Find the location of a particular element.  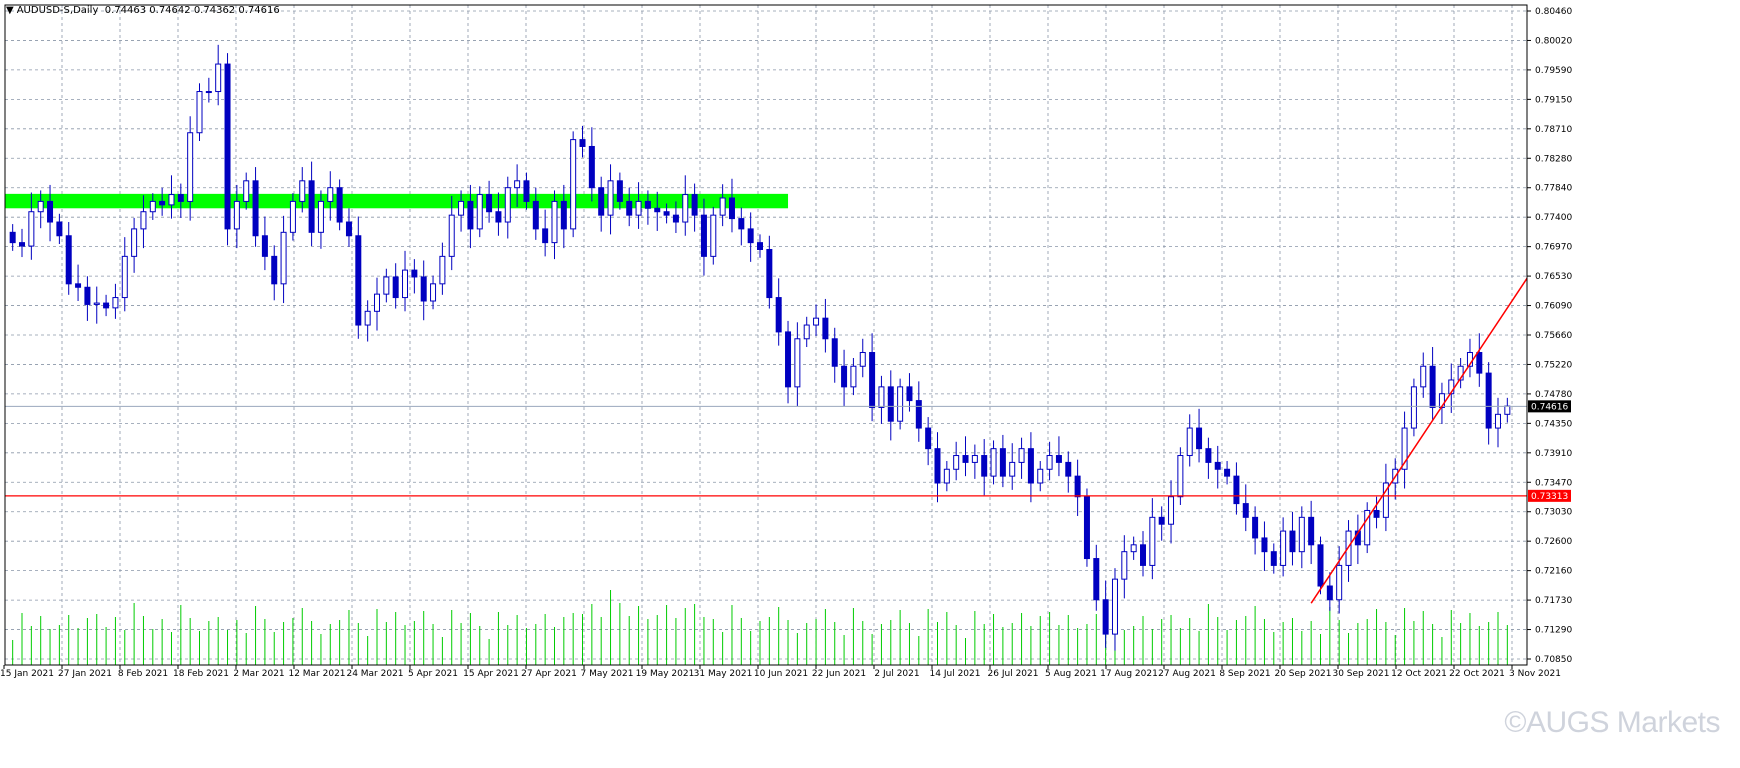

price-tick-label: 0.76970 is located at coordinates (1553, 248).